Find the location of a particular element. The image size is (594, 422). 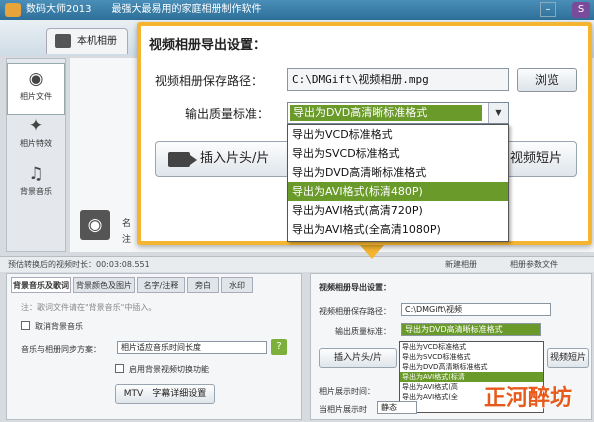

path-input: C:\DMGift\视频 is located at coordinates (476, 309).